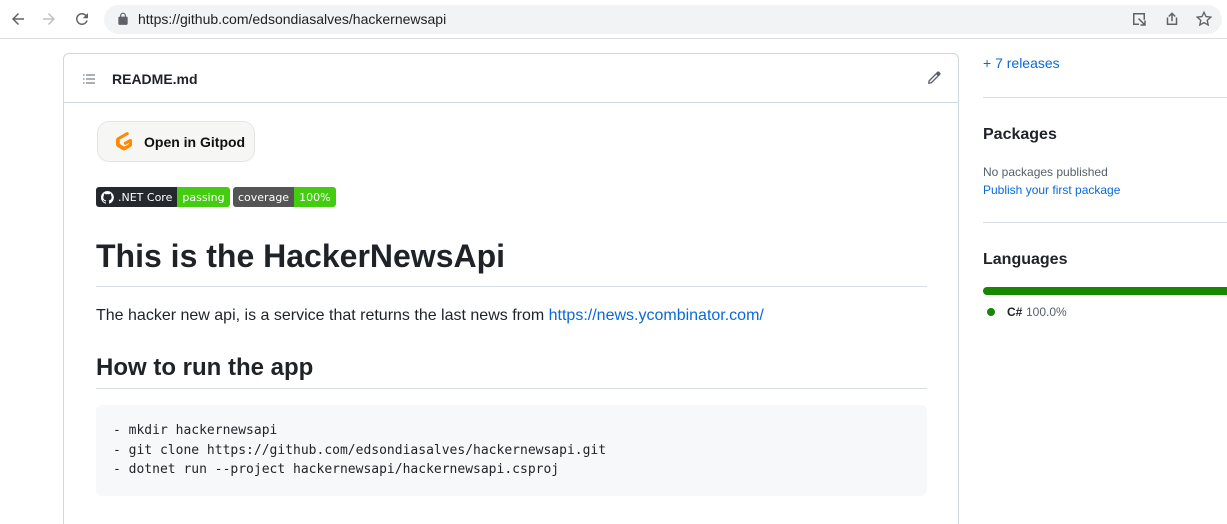 The width and height of the screenshot is (1227, 524). I want to click on subheading-divider, so click(511, 388).